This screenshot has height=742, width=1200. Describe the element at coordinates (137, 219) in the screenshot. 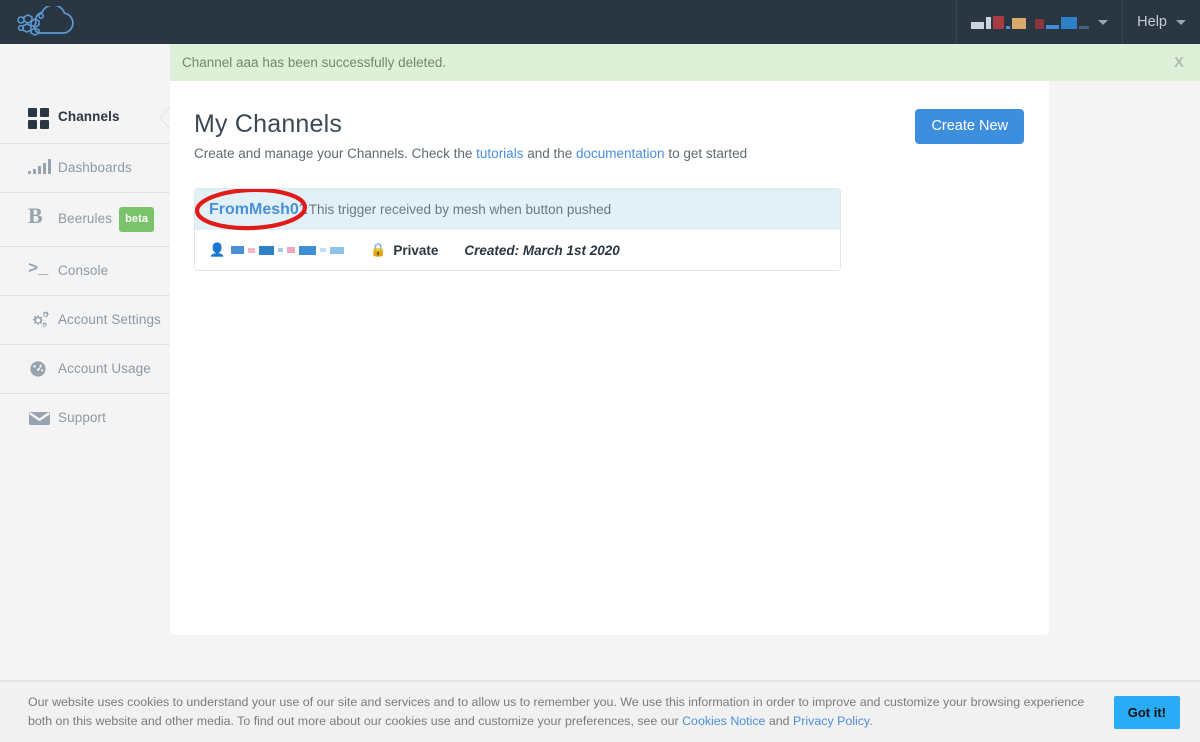

I see `beta-badge: beta` at that location.